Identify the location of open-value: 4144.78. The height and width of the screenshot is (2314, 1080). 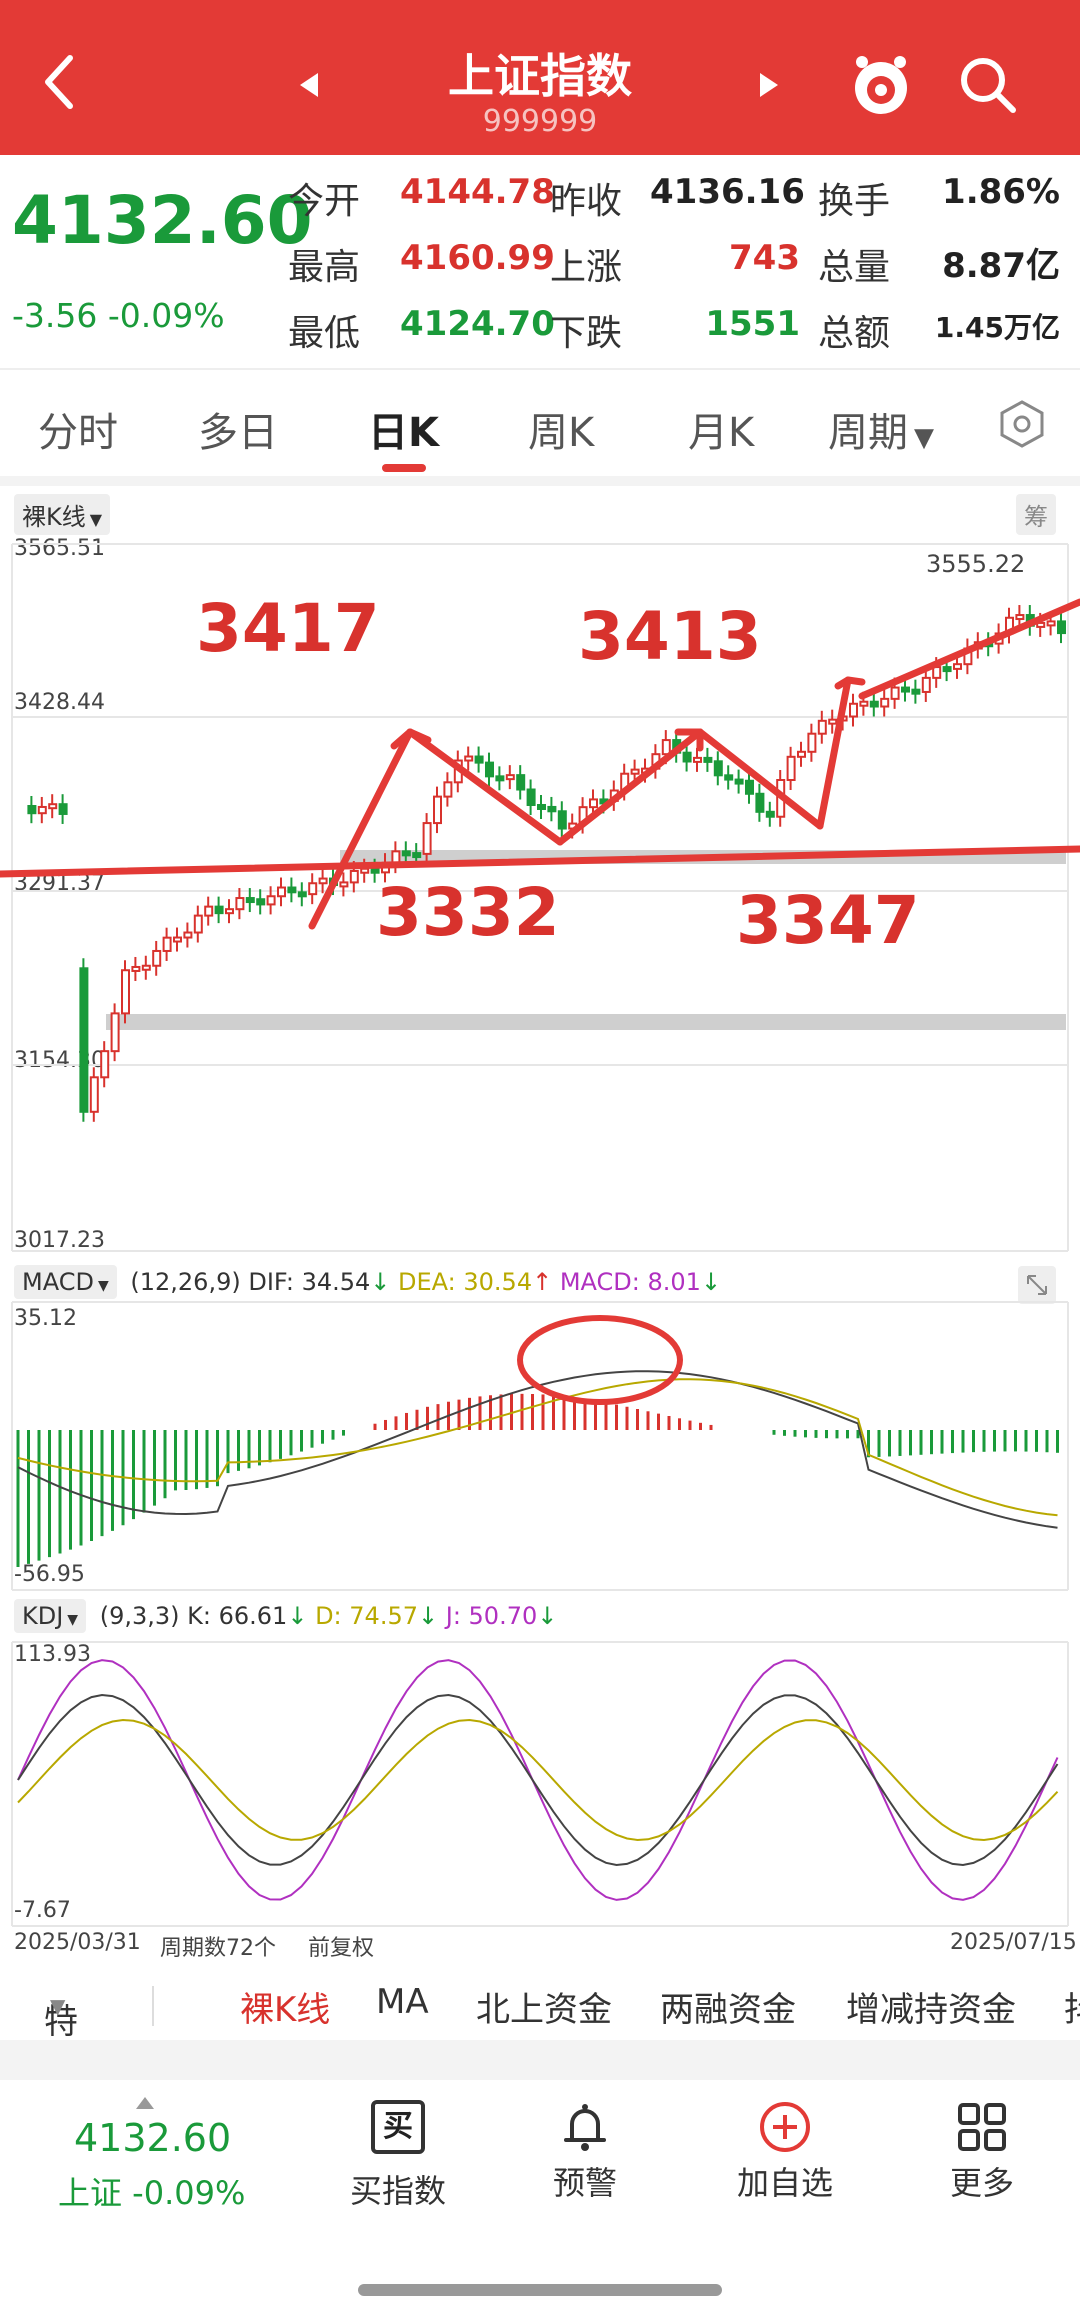
(477, 192).